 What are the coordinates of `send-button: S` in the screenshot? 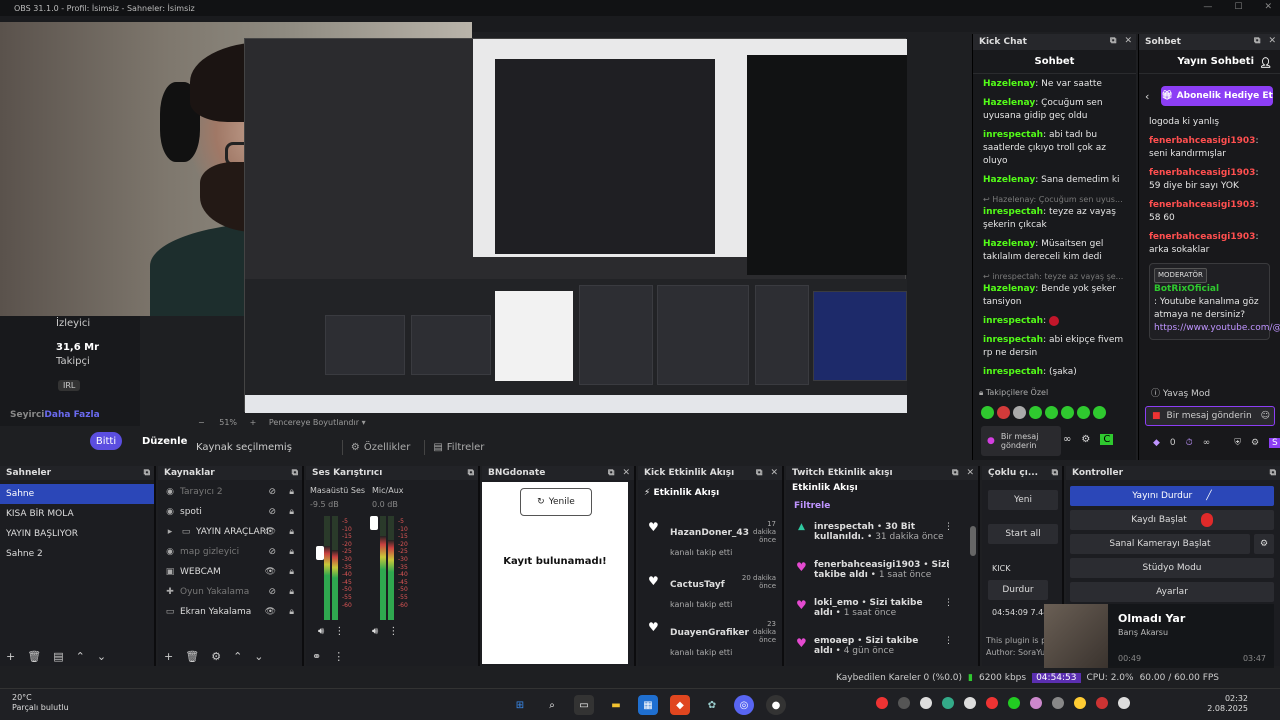 It's located at (1274, 443).